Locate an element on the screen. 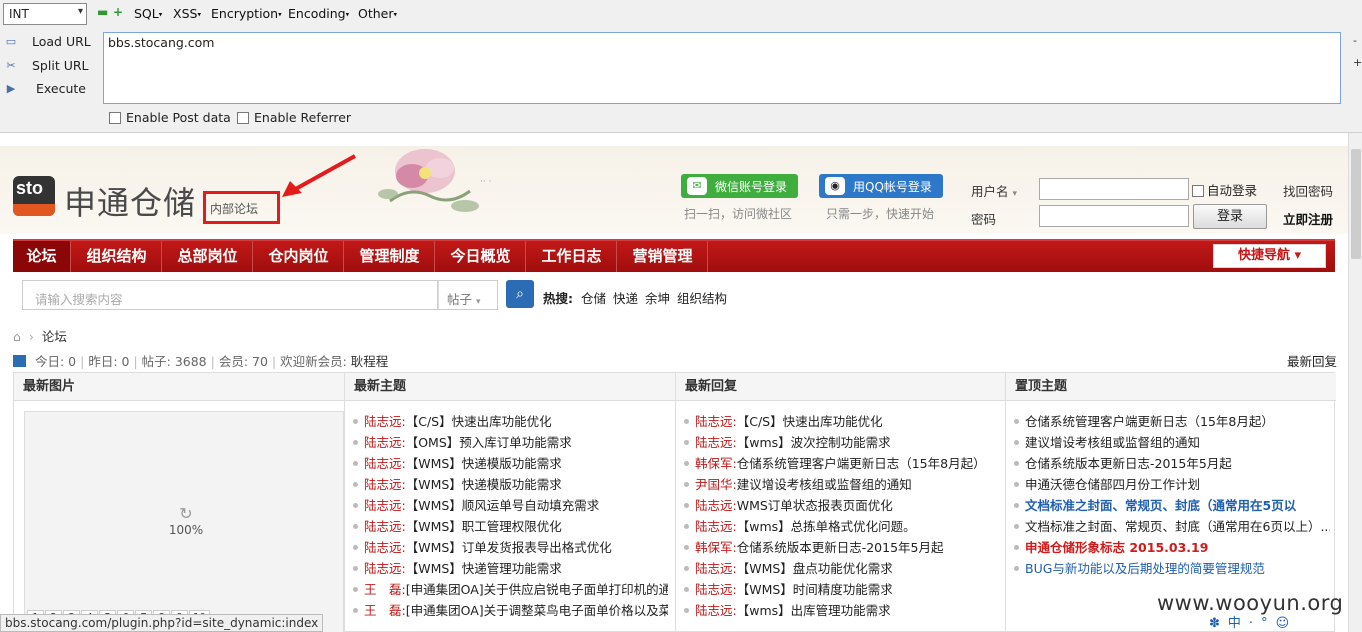  username-input is located at coordinates (1114, 189).